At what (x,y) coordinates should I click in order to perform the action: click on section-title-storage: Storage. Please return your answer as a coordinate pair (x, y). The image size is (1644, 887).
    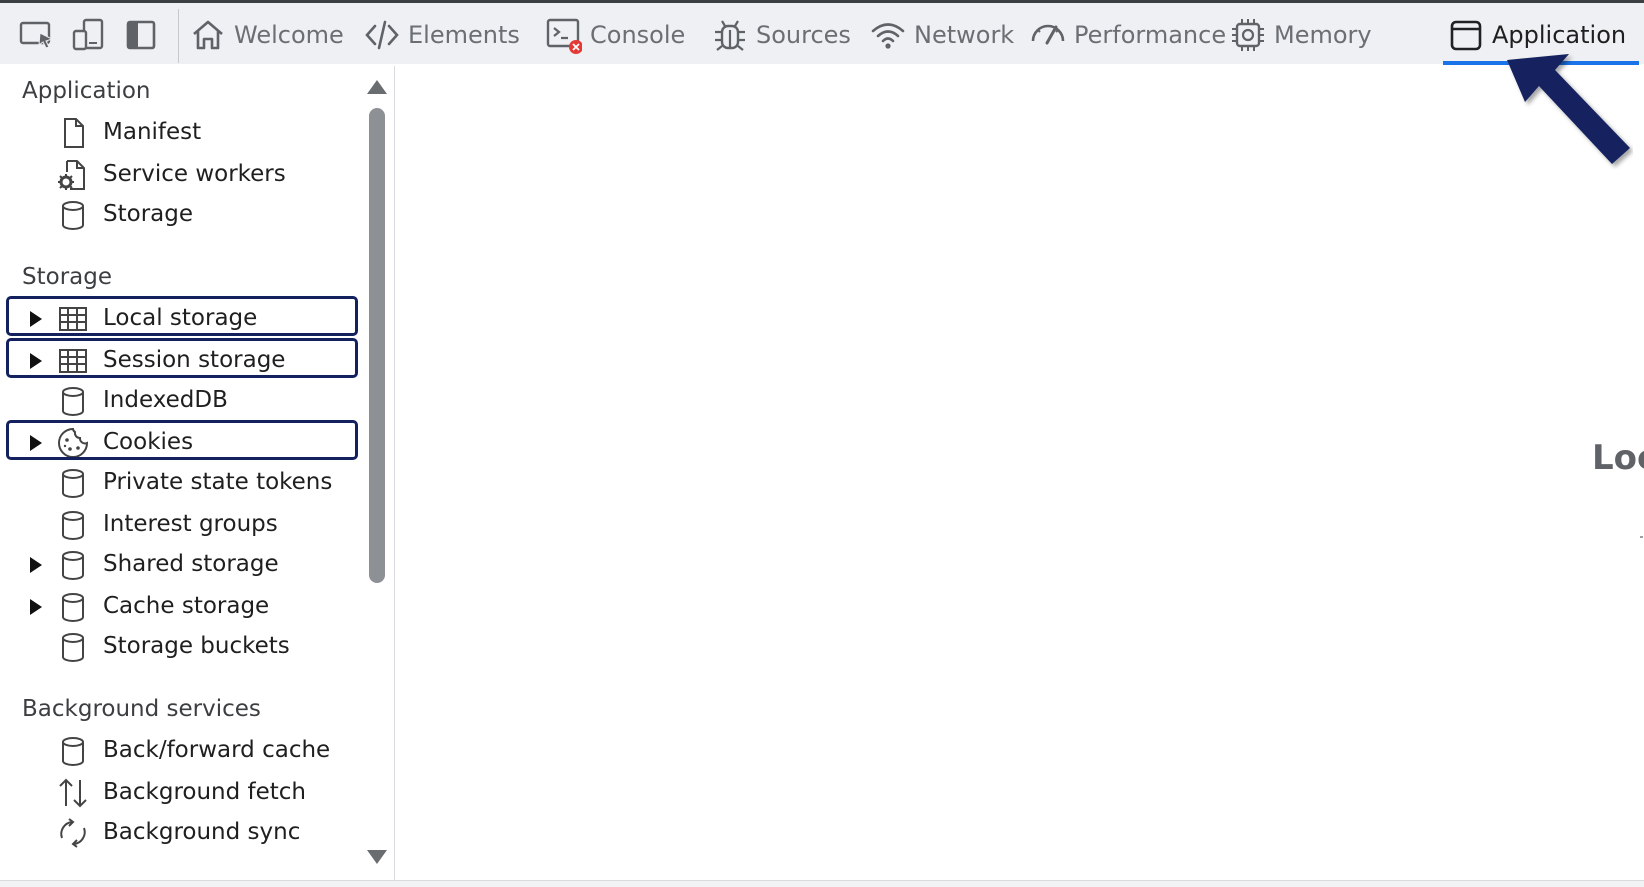
    Looking at the image, I should click on (67, 277).